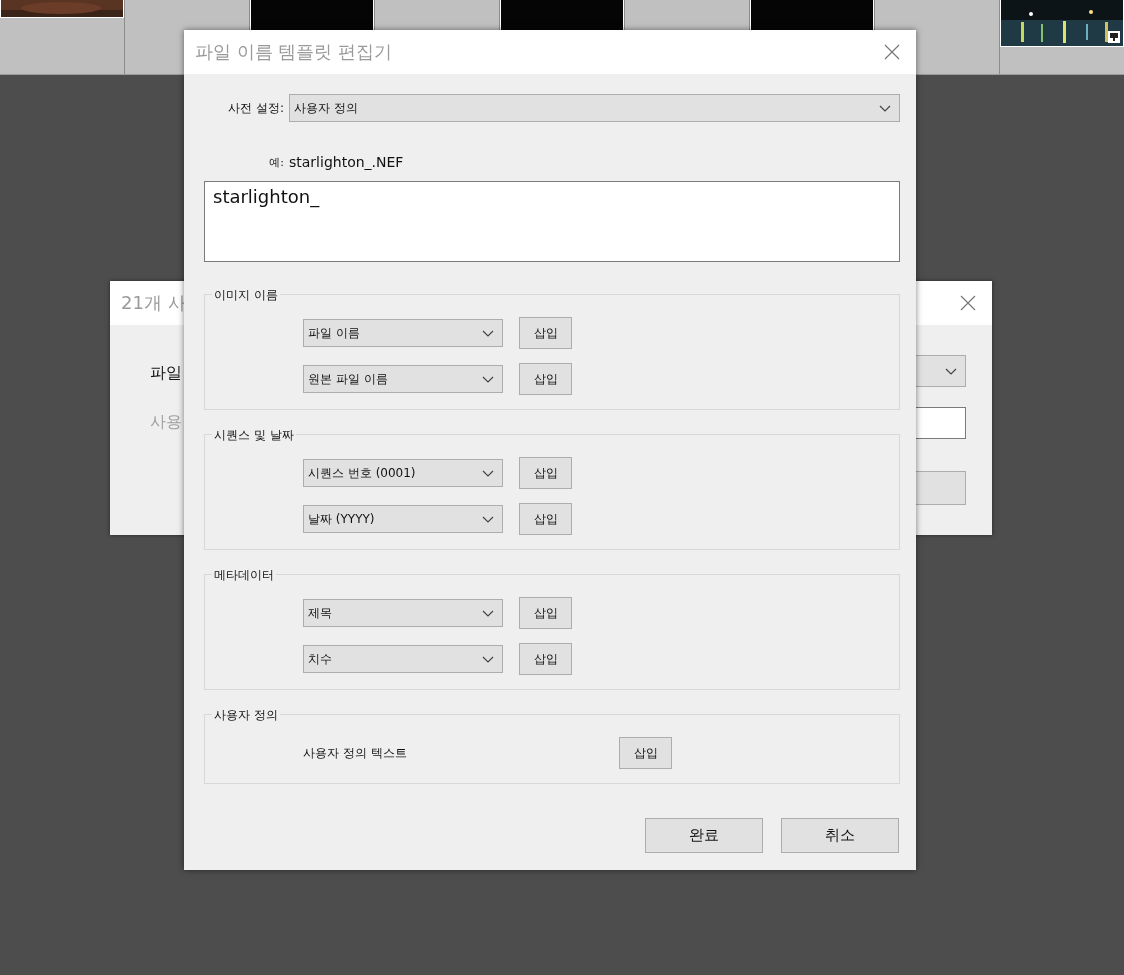 This screenshot has width=1124, height=975. Describe the element at coordinates (403, 379) in the screenshot. I see `token-dropdown: 원본 파일 이름` at that location.